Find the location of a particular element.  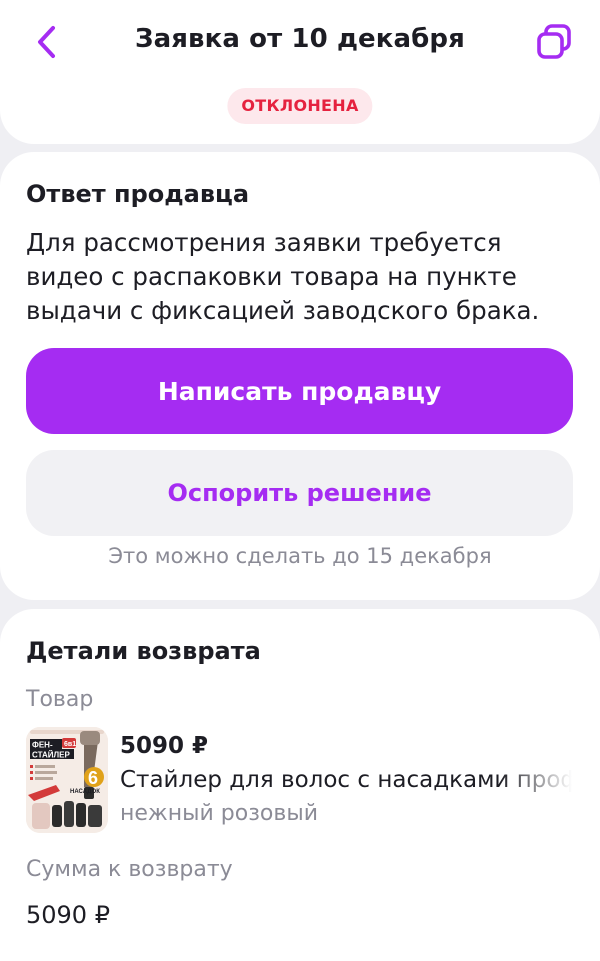

status-badge: ОТКЛОНЕНА is located at coordinates (300, 106).